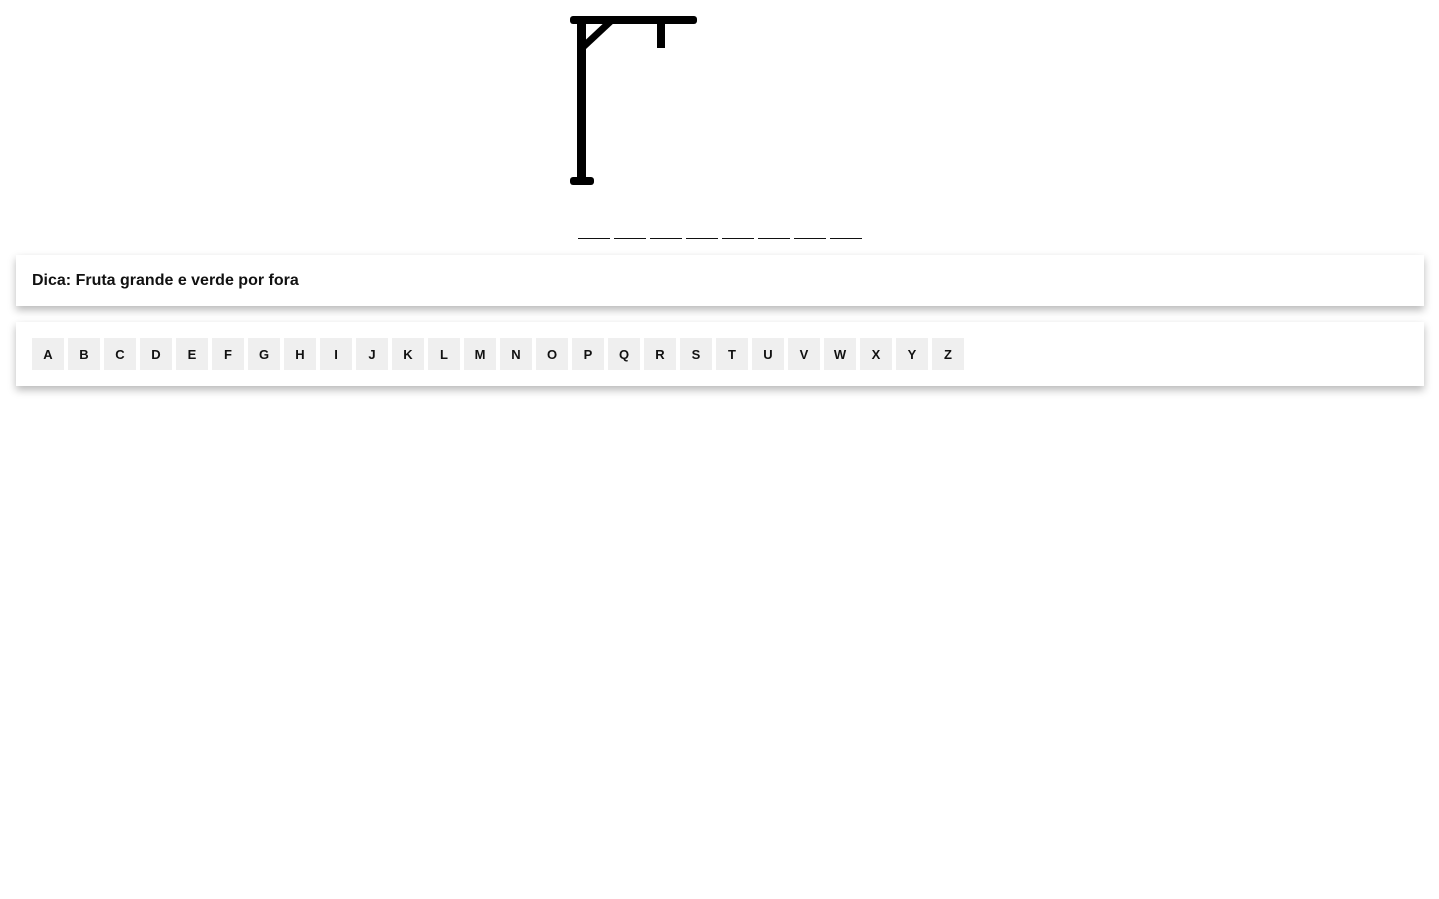  What do you see at coordinates (582, 181) in the screenshot?
I see `gallows-base` at bounding box center [582, 181].